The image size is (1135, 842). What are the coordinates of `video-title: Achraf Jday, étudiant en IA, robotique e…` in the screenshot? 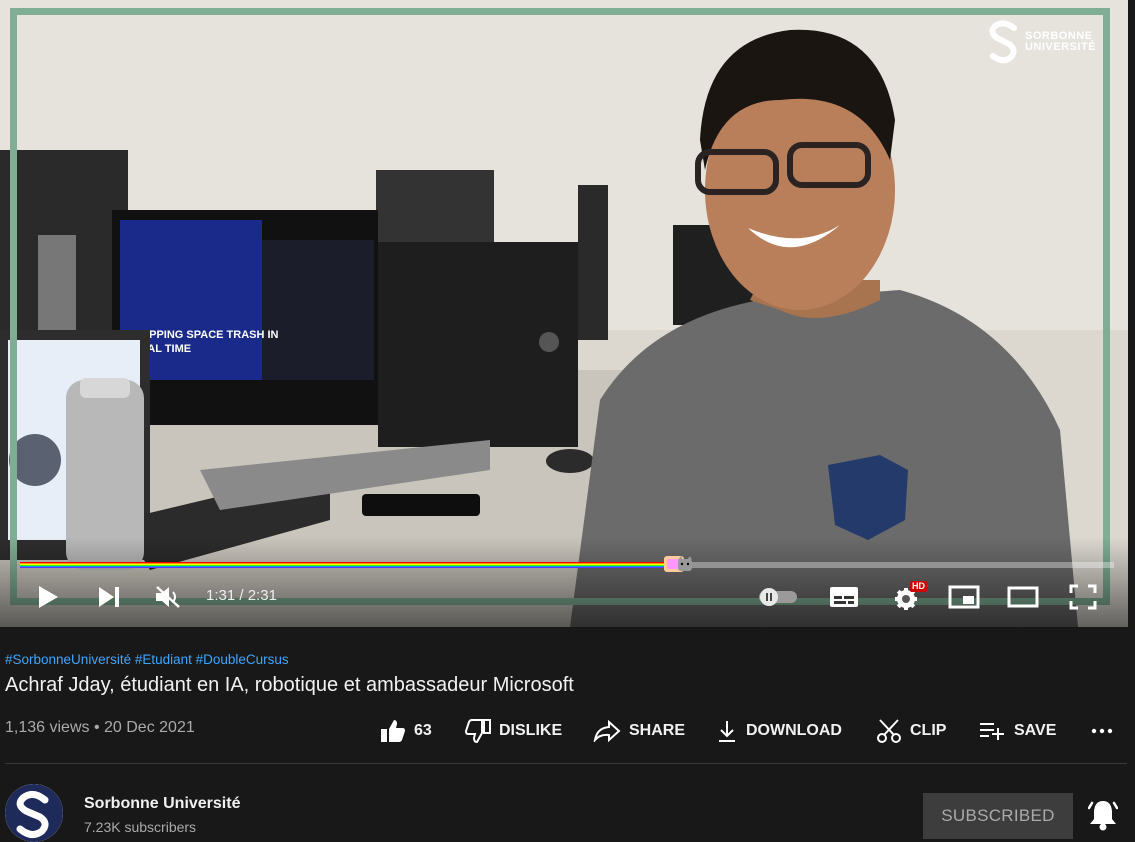 It's located at (289, 685).